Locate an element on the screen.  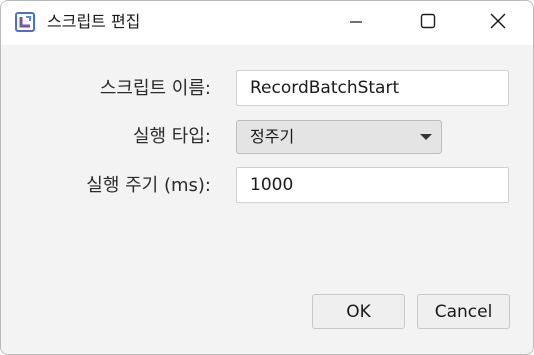
title-bar: 스크립트 편집 is located at coordinates (267, 23).